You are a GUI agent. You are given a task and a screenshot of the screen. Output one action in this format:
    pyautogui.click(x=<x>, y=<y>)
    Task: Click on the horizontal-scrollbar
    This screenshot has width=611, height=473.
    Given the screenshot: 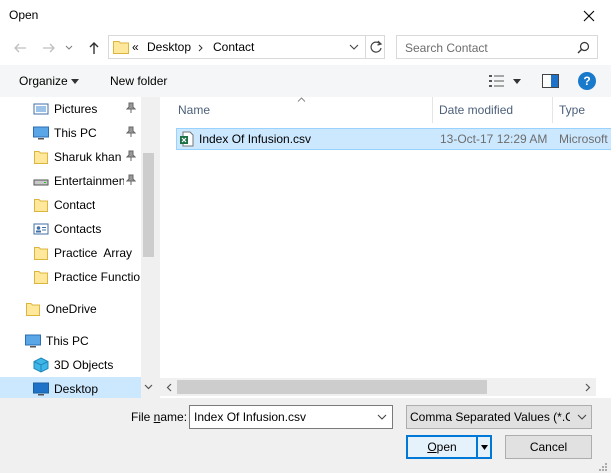 What is the action you would take?
    pyautogui.click(x=378, y=387)
    